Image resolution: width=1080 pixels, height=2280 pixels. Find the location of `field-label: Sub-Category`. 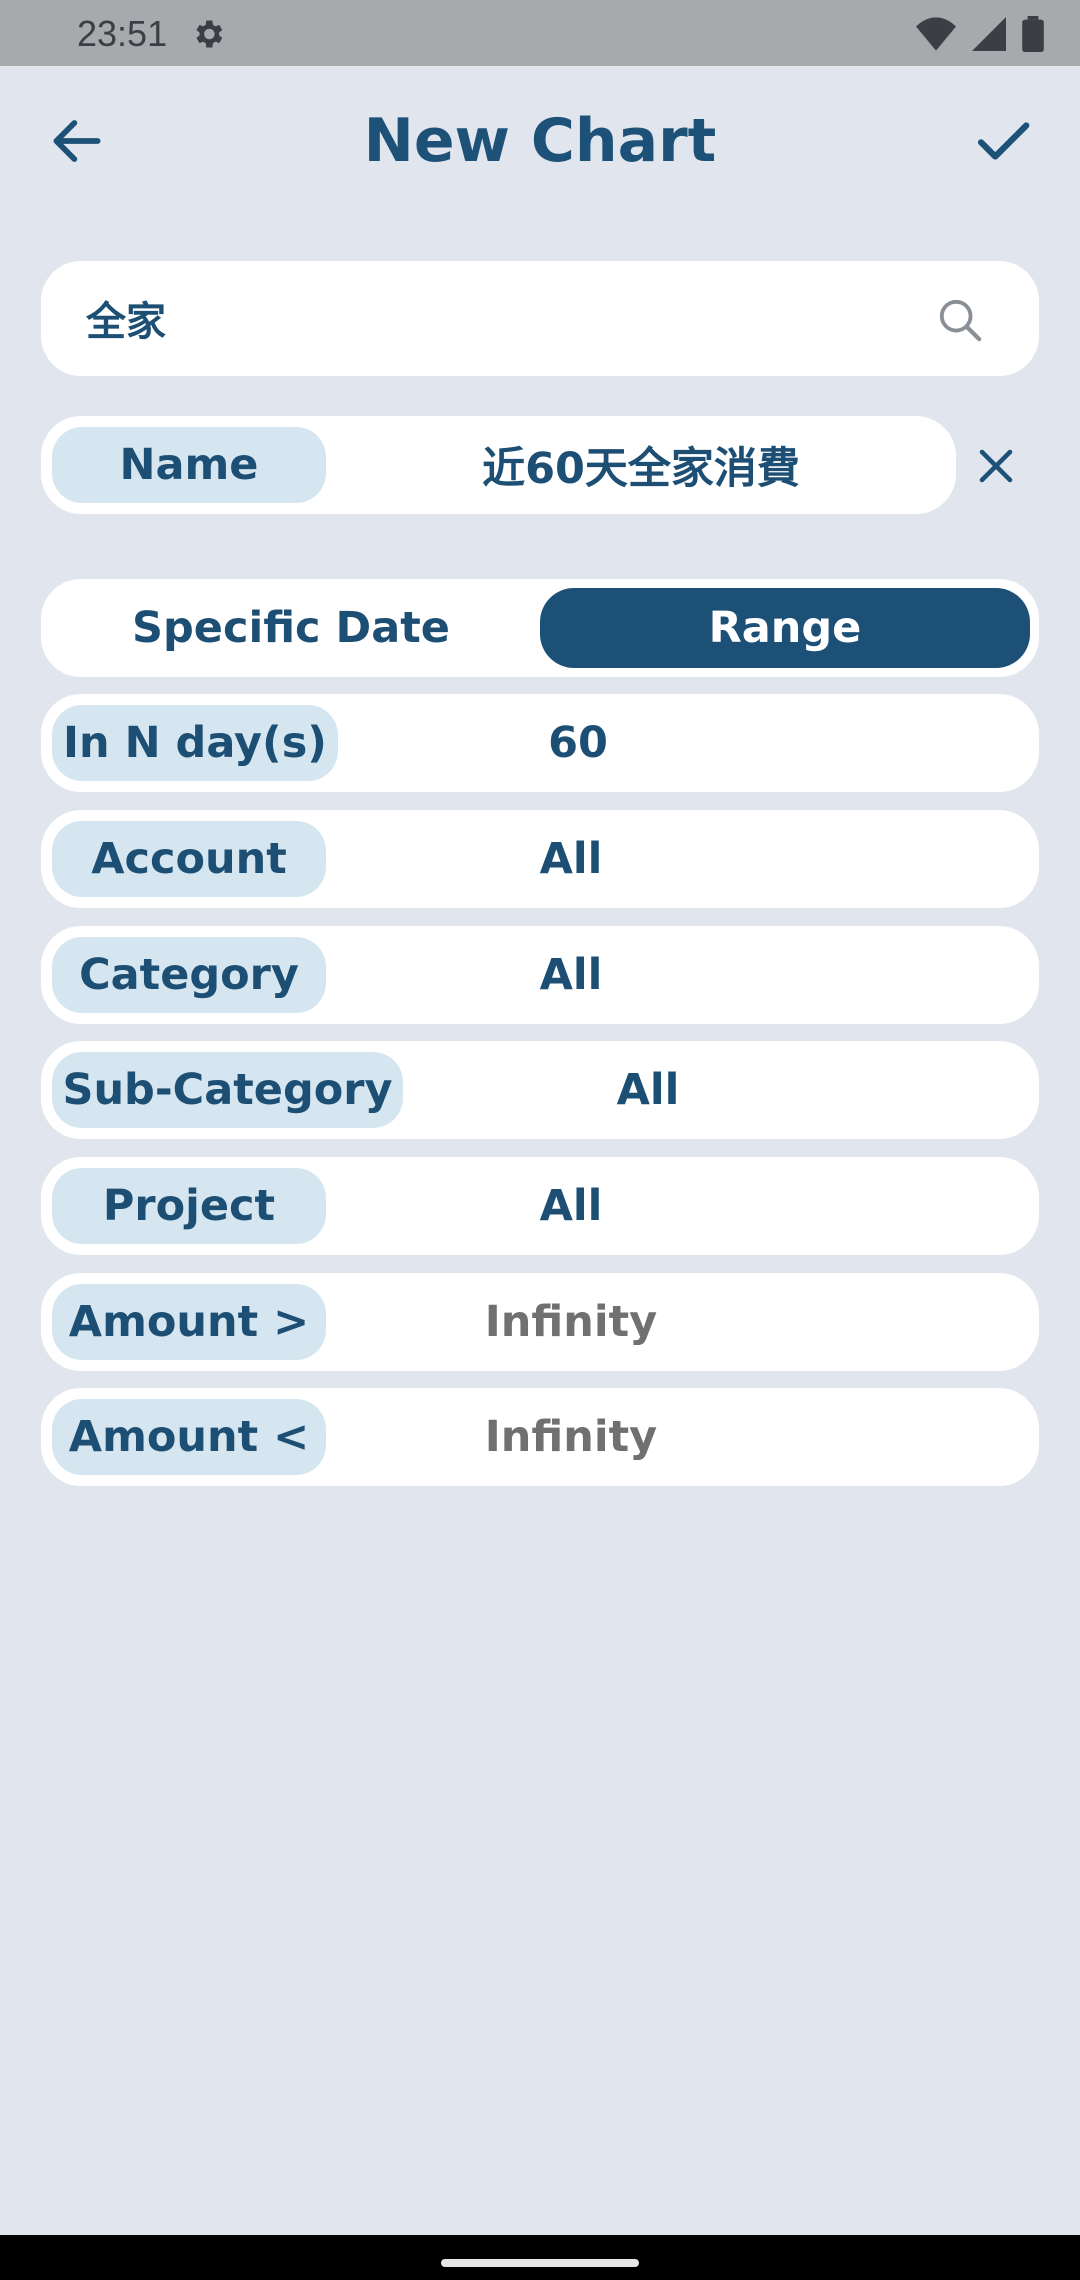

field-label: Sub-Category is located at coordinates (227, 1090).